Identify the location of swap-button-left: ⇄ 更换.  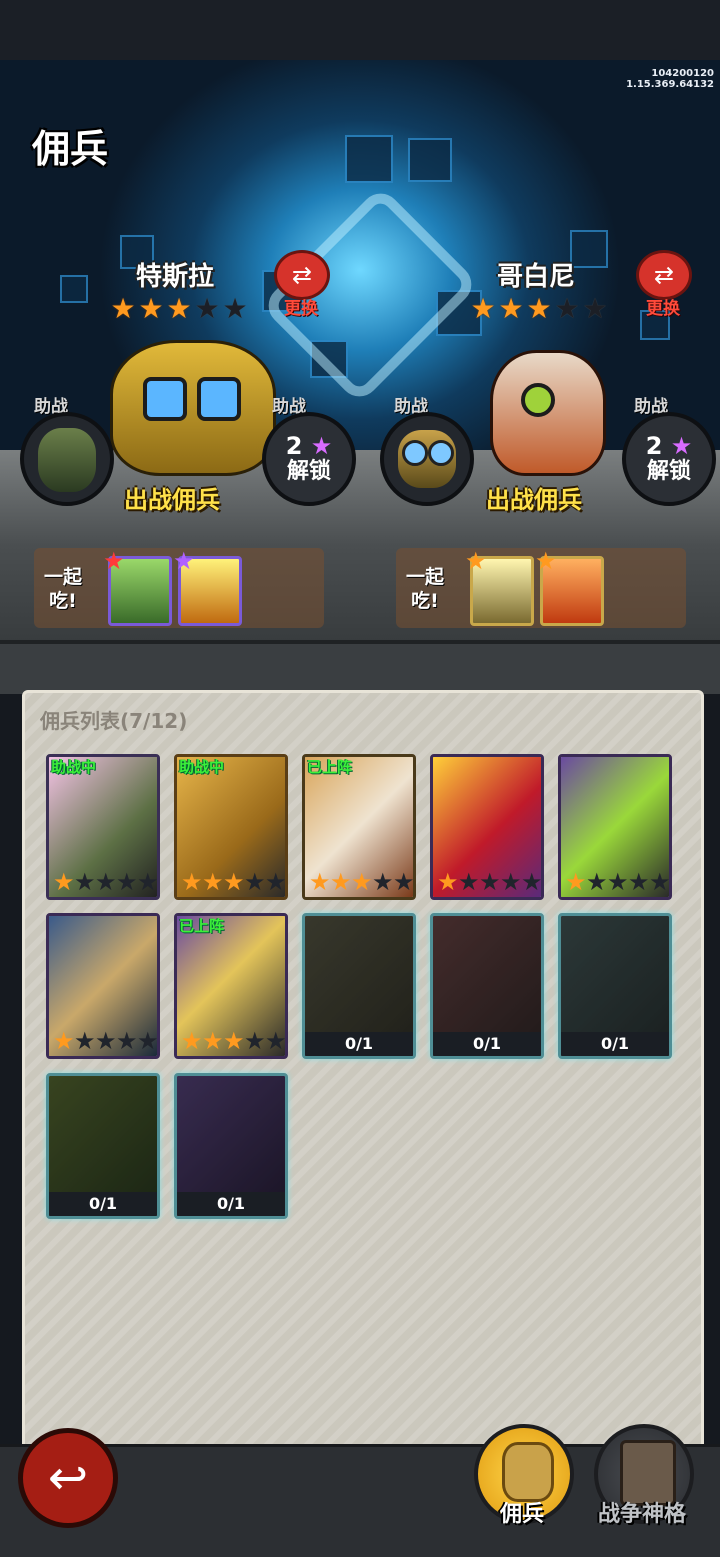
(302, 285).